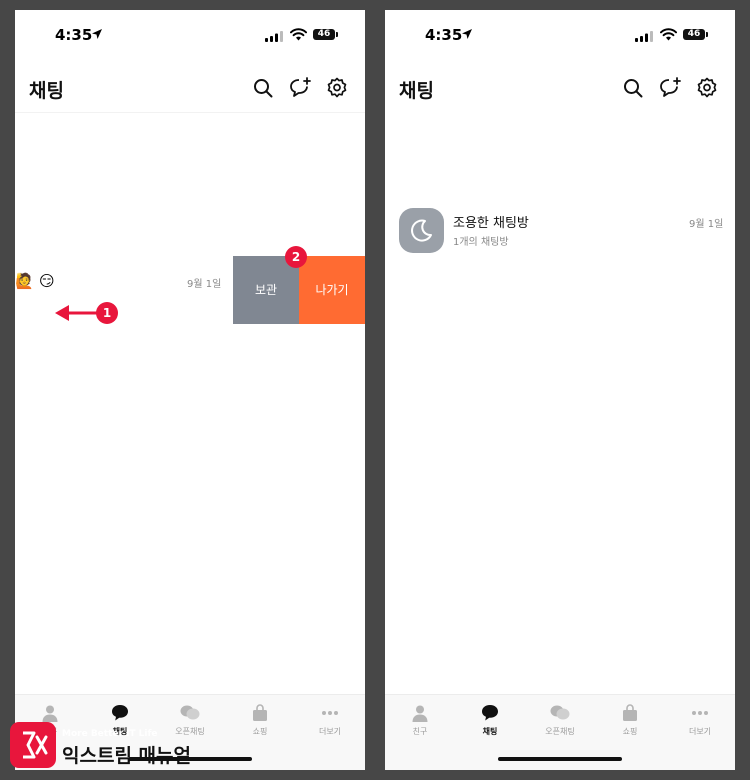 Image resolution: width=750 pixels, height=780 pixels. What do you see at coordinates (560, 759) in the screenshot?
I see `home-indicator` at bounding box center [560, 759].